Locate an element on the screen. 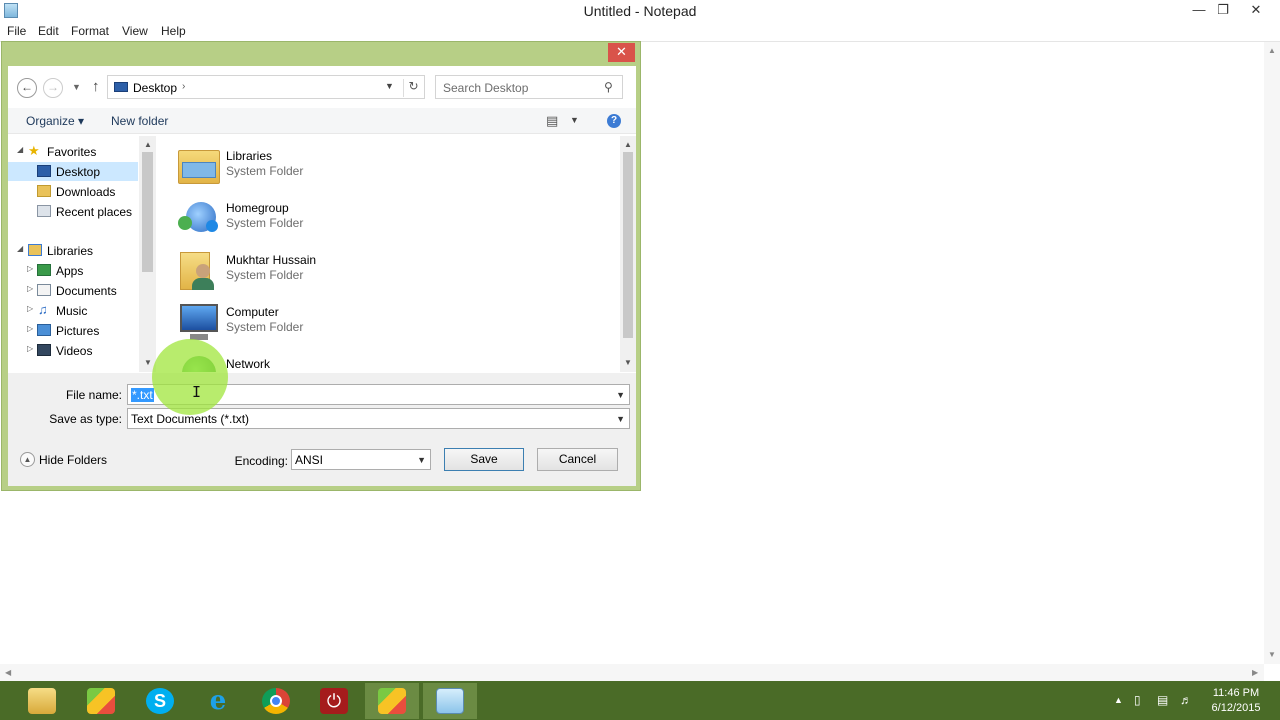 The image size is (1280, 720). show-hidden-icons-icon: ▲ is located at coordinates (1118, 700).